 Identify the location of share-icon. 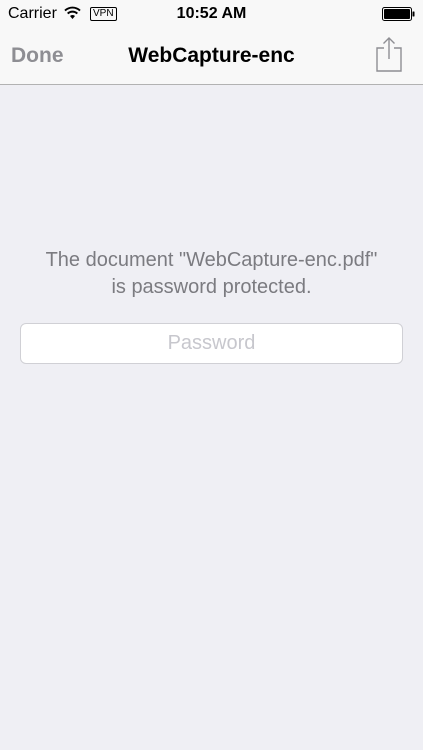
(389, 54).